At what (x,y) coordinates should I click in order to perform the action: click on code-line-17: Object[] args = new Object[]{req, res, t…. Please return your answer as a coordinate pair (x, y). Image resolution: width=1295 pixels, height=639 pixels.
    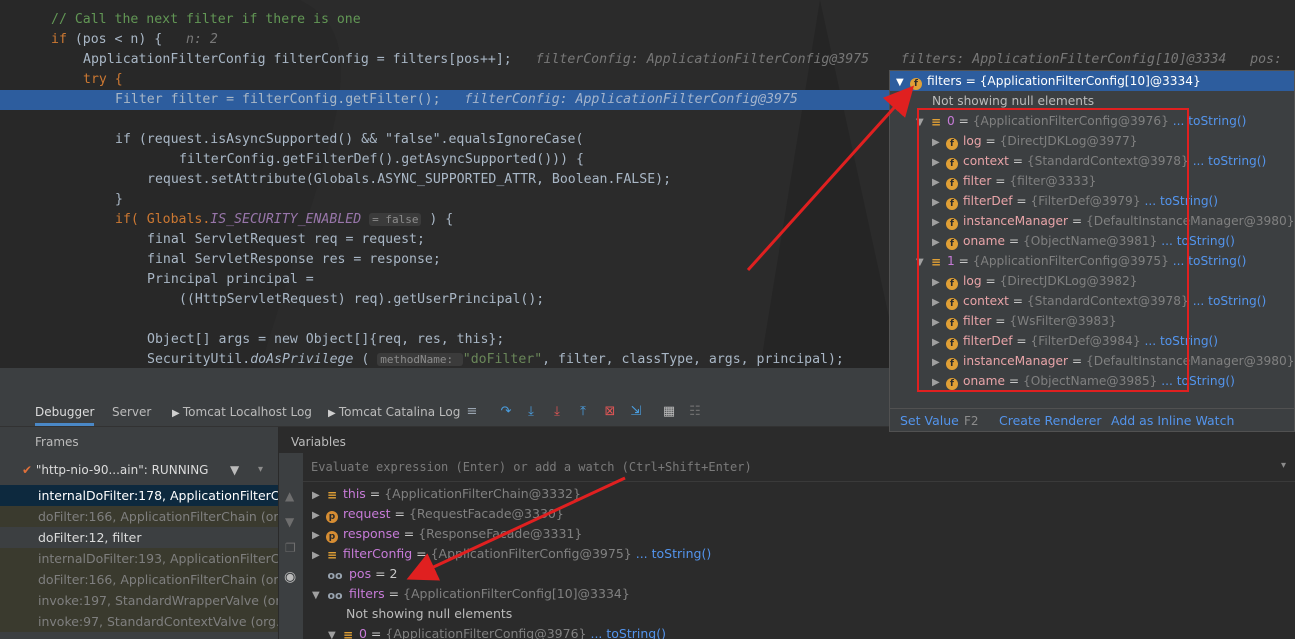
    Looking at the image, I should click on (326, 339).